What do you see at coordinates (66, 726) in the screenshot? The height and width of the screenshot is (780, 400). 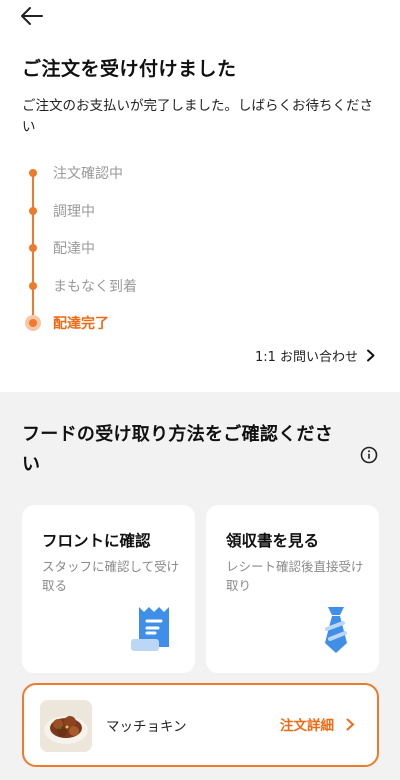 I see `food-thumbnail` at bounding box center [66, 726].